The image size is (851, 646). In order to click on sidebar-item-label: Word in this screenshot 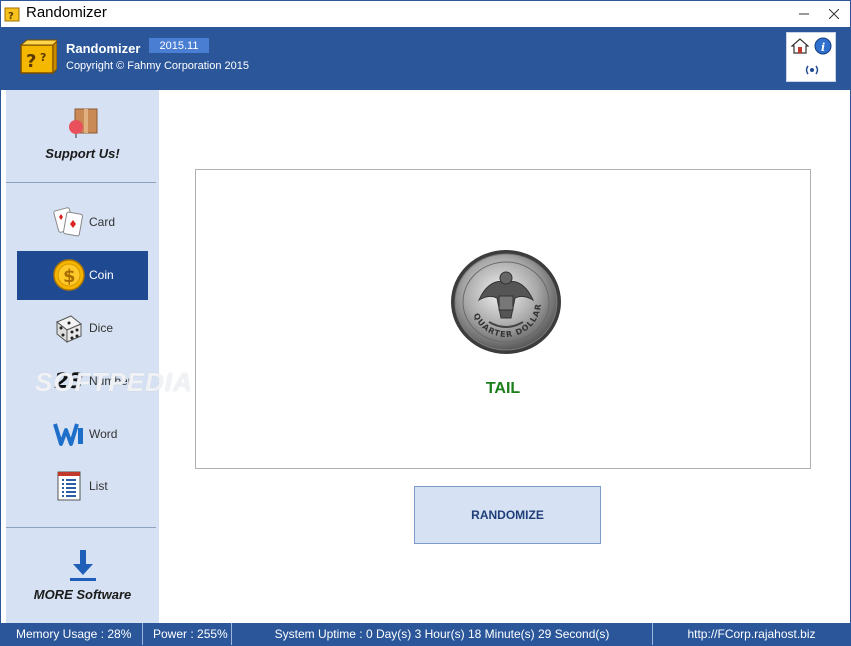, I will do `click(103, 434)`.